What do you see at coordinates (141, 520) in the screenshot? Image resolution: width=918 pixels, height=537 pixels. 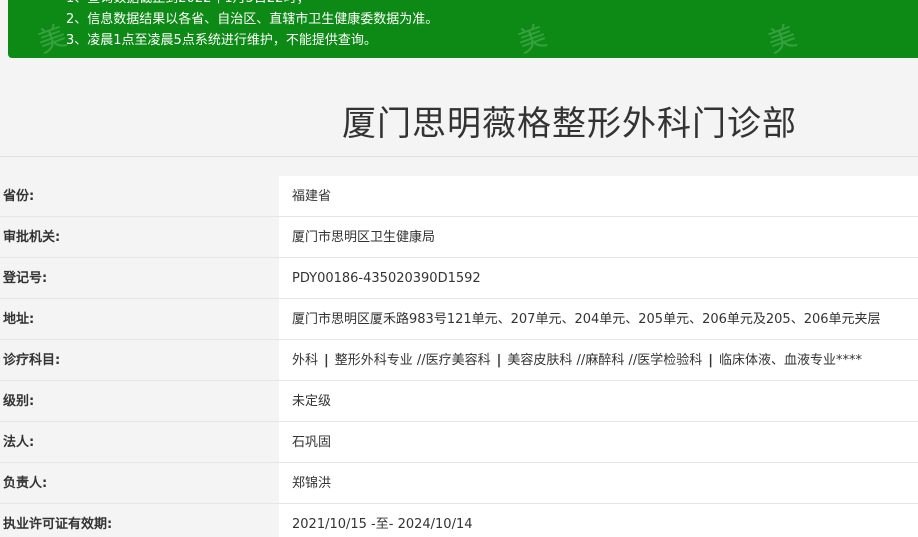 I see `detail-label-license-validity: 执业许可证有效期:` at bounding box center [141, 520].